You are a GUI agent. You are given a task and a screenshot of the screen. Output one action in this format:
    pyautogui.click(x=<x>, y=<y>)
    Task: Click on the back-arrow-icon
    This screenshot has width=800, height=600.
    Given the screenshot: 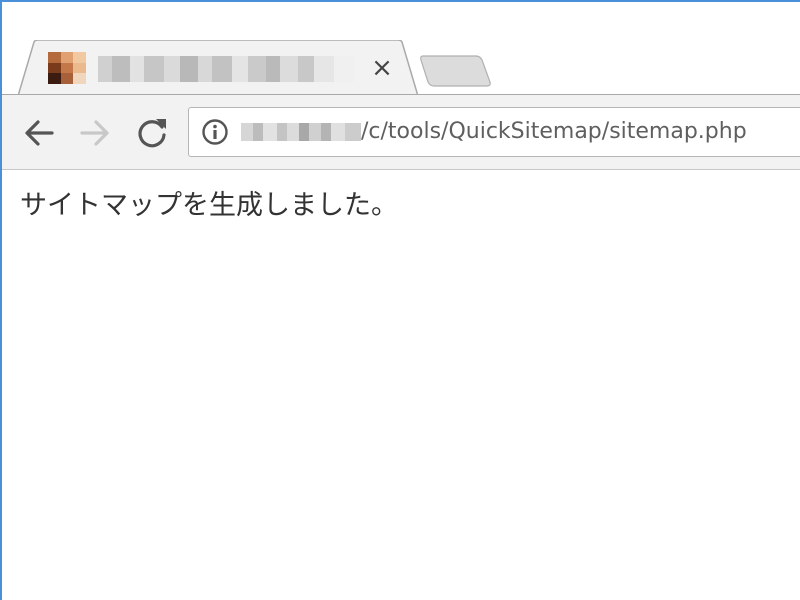 What is the action you would take?
    pyautogui.click(x=39, y=133)
    